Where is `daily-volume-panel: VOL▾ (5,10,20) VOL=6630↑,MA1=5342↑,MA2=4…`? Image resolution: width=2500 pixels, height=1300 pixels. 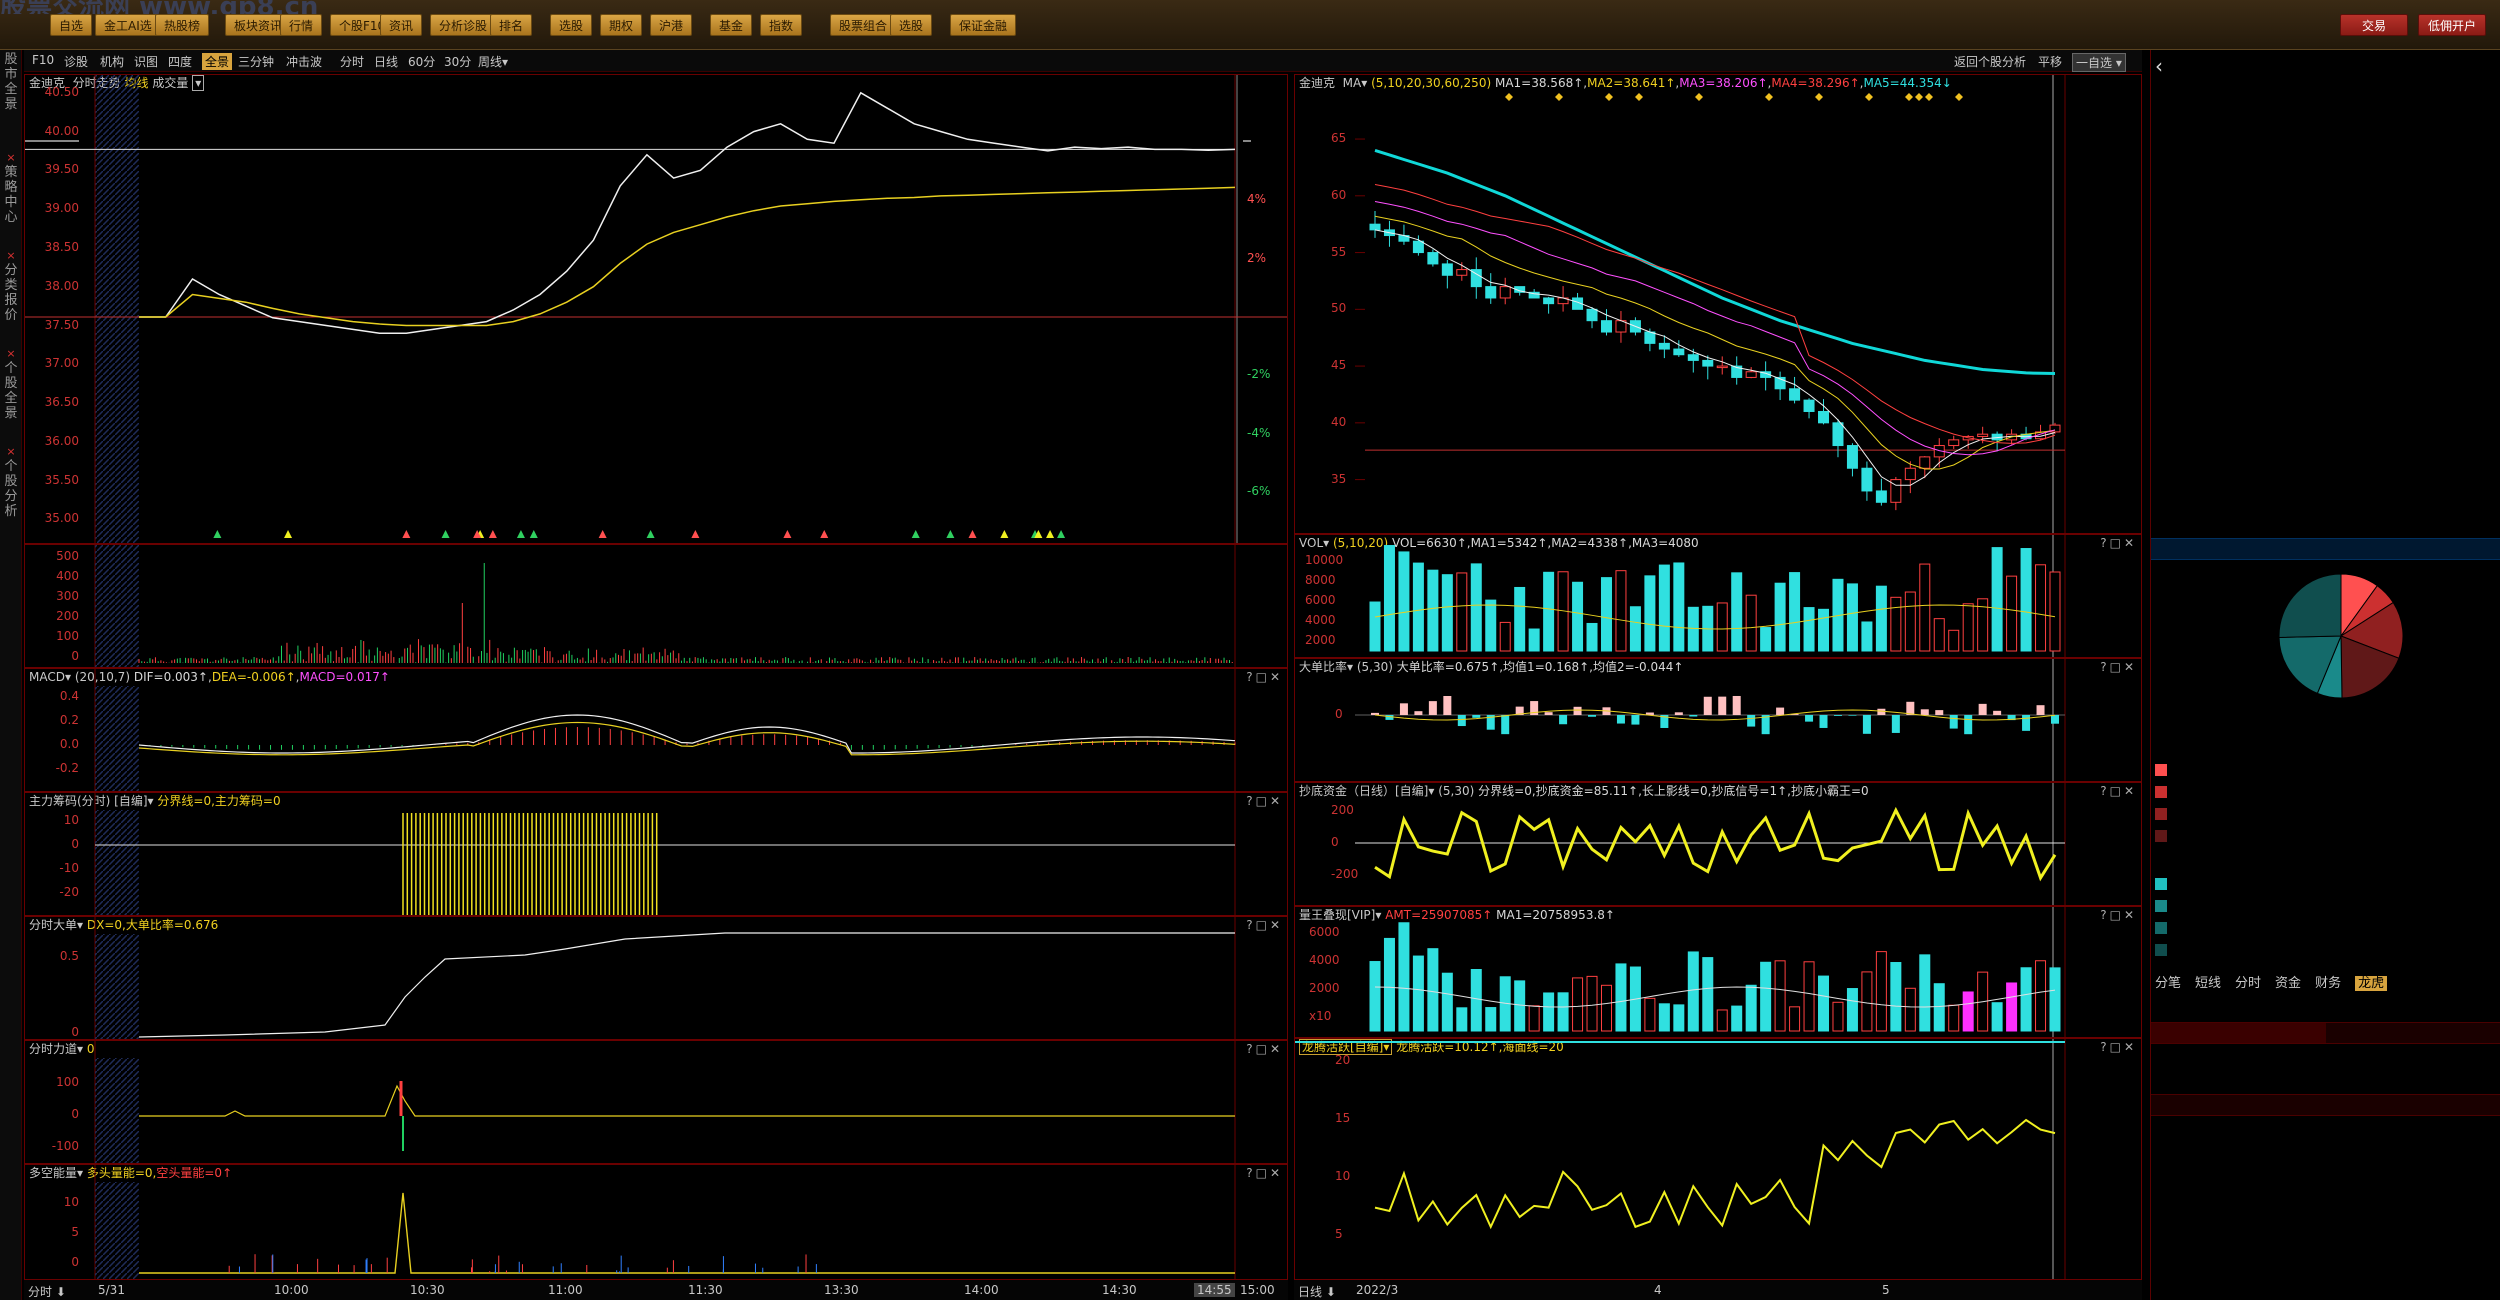
daily-volume-panel: VOL▾ (5,10,20) VOL=6630↑,MA1=5342↑,MA2=4… is located at coordinates (1718, 596).